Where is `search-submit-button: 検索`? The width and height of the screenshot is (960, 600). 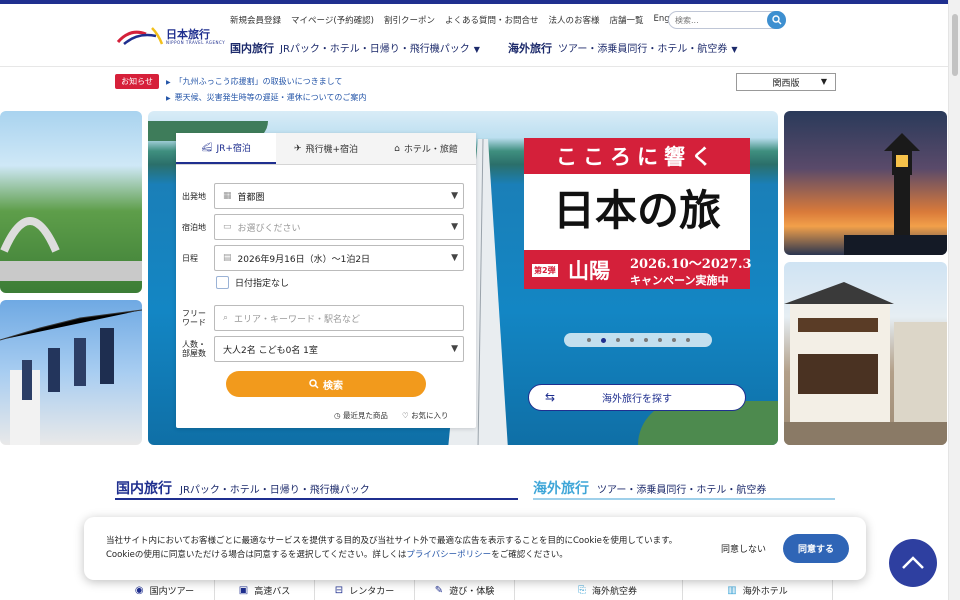
search-submit-button: 検索 is located at coordinates (326, 384).